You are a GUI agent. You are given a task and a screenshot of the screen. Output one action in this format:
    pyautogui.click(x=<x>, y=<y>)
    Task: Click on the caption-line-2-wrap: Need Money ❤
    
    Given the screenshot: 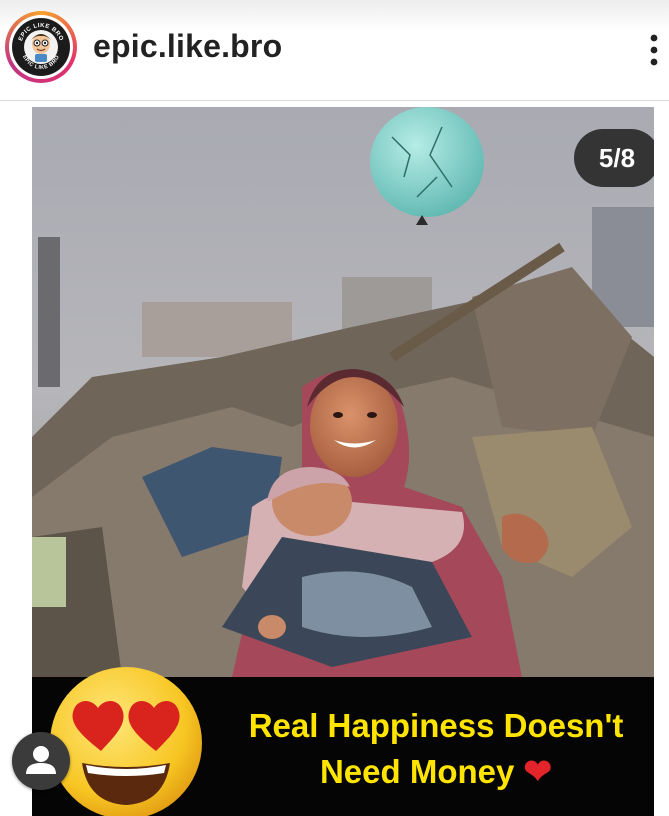 What is the action you would take?
    pyautogui.click(x=435, y=772)
    